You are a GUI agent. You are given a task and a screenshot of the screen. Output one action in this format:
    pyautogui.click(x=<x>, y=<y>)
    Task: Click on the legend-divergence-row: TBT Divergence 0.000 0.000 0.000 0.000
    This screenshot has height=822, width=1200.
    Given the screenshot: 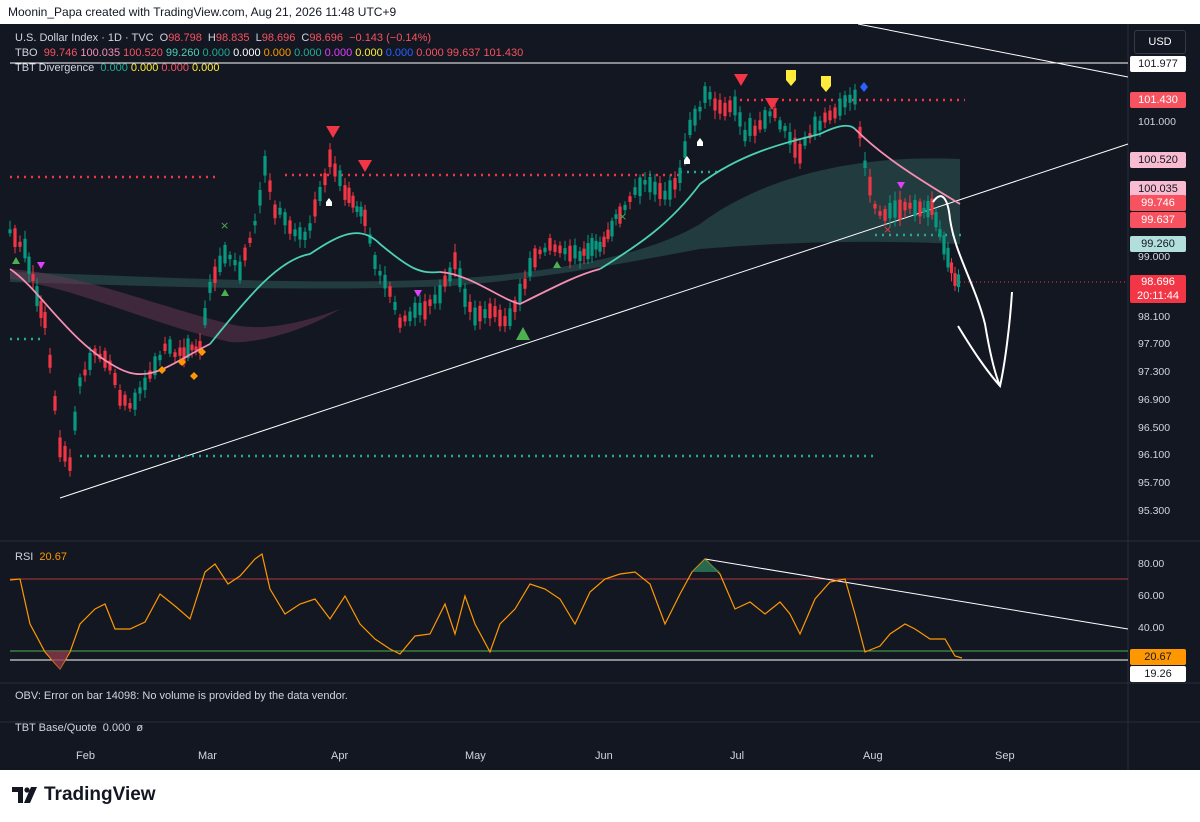 What is the action you would take?
    pyautogui.click(x=120, y=68)
    